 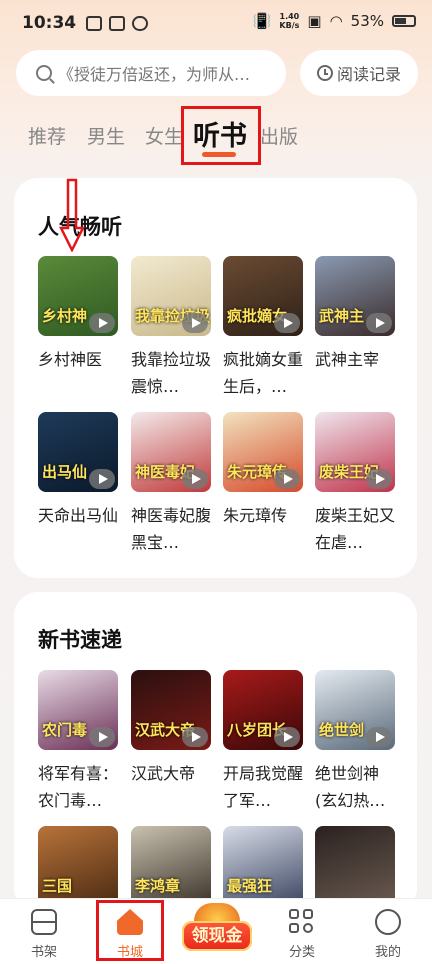 What do you see at coordinates (78, 515) in the screenshot?
I see `book-title: 天命出马仙` at bounding box center [78, 515].